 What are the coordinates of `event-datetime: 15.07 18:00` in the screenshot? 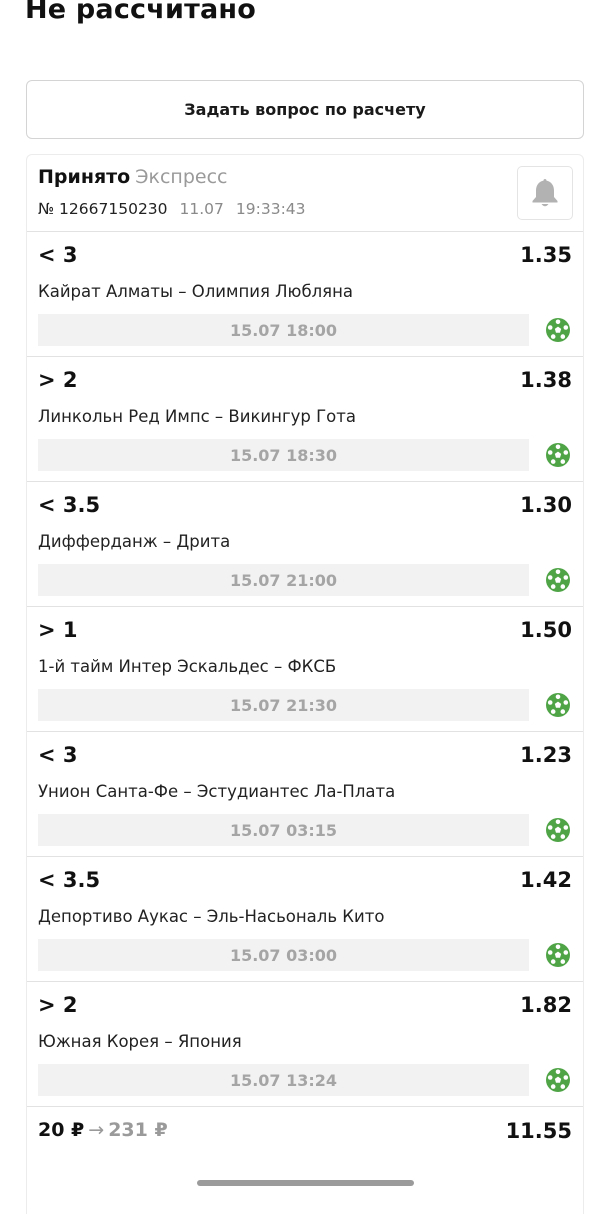 It's located at (283, 330).